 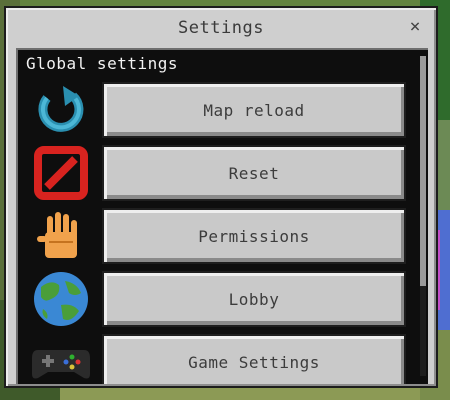 What do you see at coordinates (423, 171) in the screenshot?
I see `scrollbar-thumb` at bounding box center [423, 171].